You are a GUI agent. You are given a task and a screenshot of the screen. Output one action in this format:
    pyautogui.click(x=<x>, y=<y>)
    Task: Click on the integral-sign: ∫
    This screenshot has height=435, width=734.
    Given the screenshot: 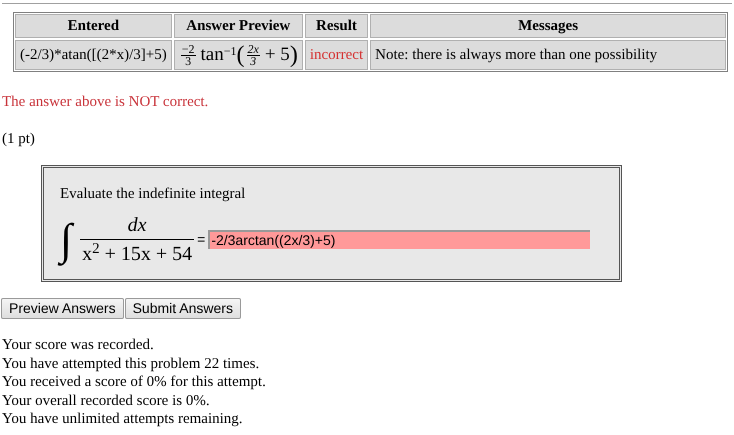 What is the action you would take?
    pyautogui.click(x=66, y=240)
    